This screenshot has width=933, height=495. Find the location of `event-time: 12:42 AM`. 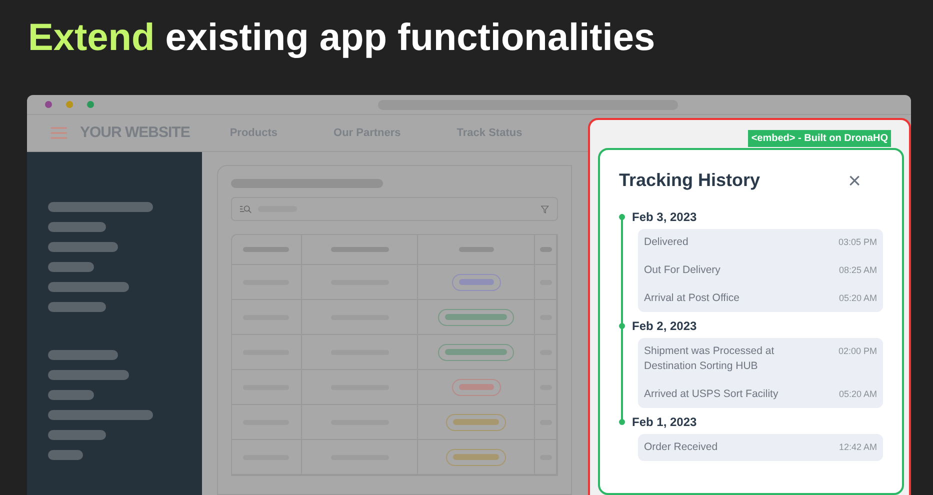

event-time: 12:42 AM is located at coordinates (857, 447).